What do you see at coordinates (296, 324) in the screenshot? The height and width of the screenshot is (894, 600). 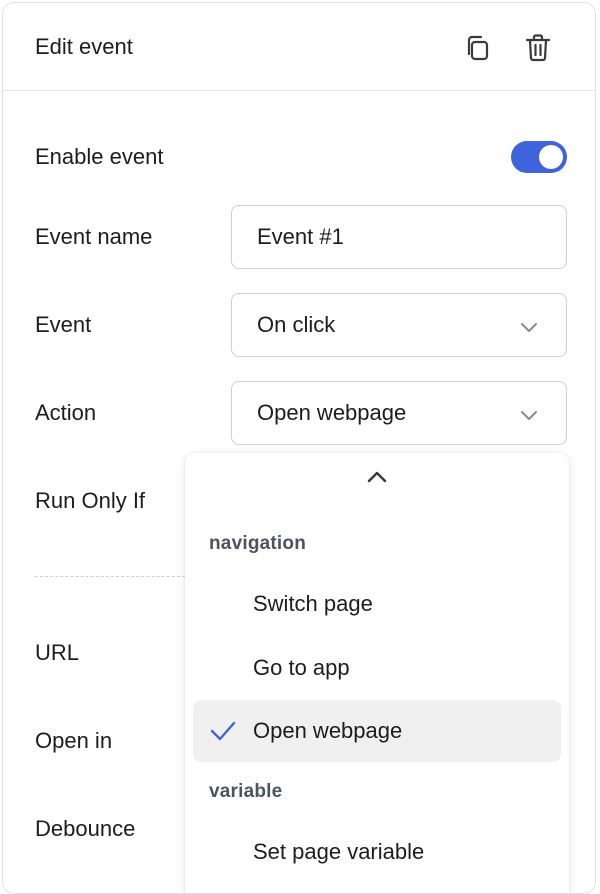 I see `event-select-value: On click` at bounding box center [296, 324].